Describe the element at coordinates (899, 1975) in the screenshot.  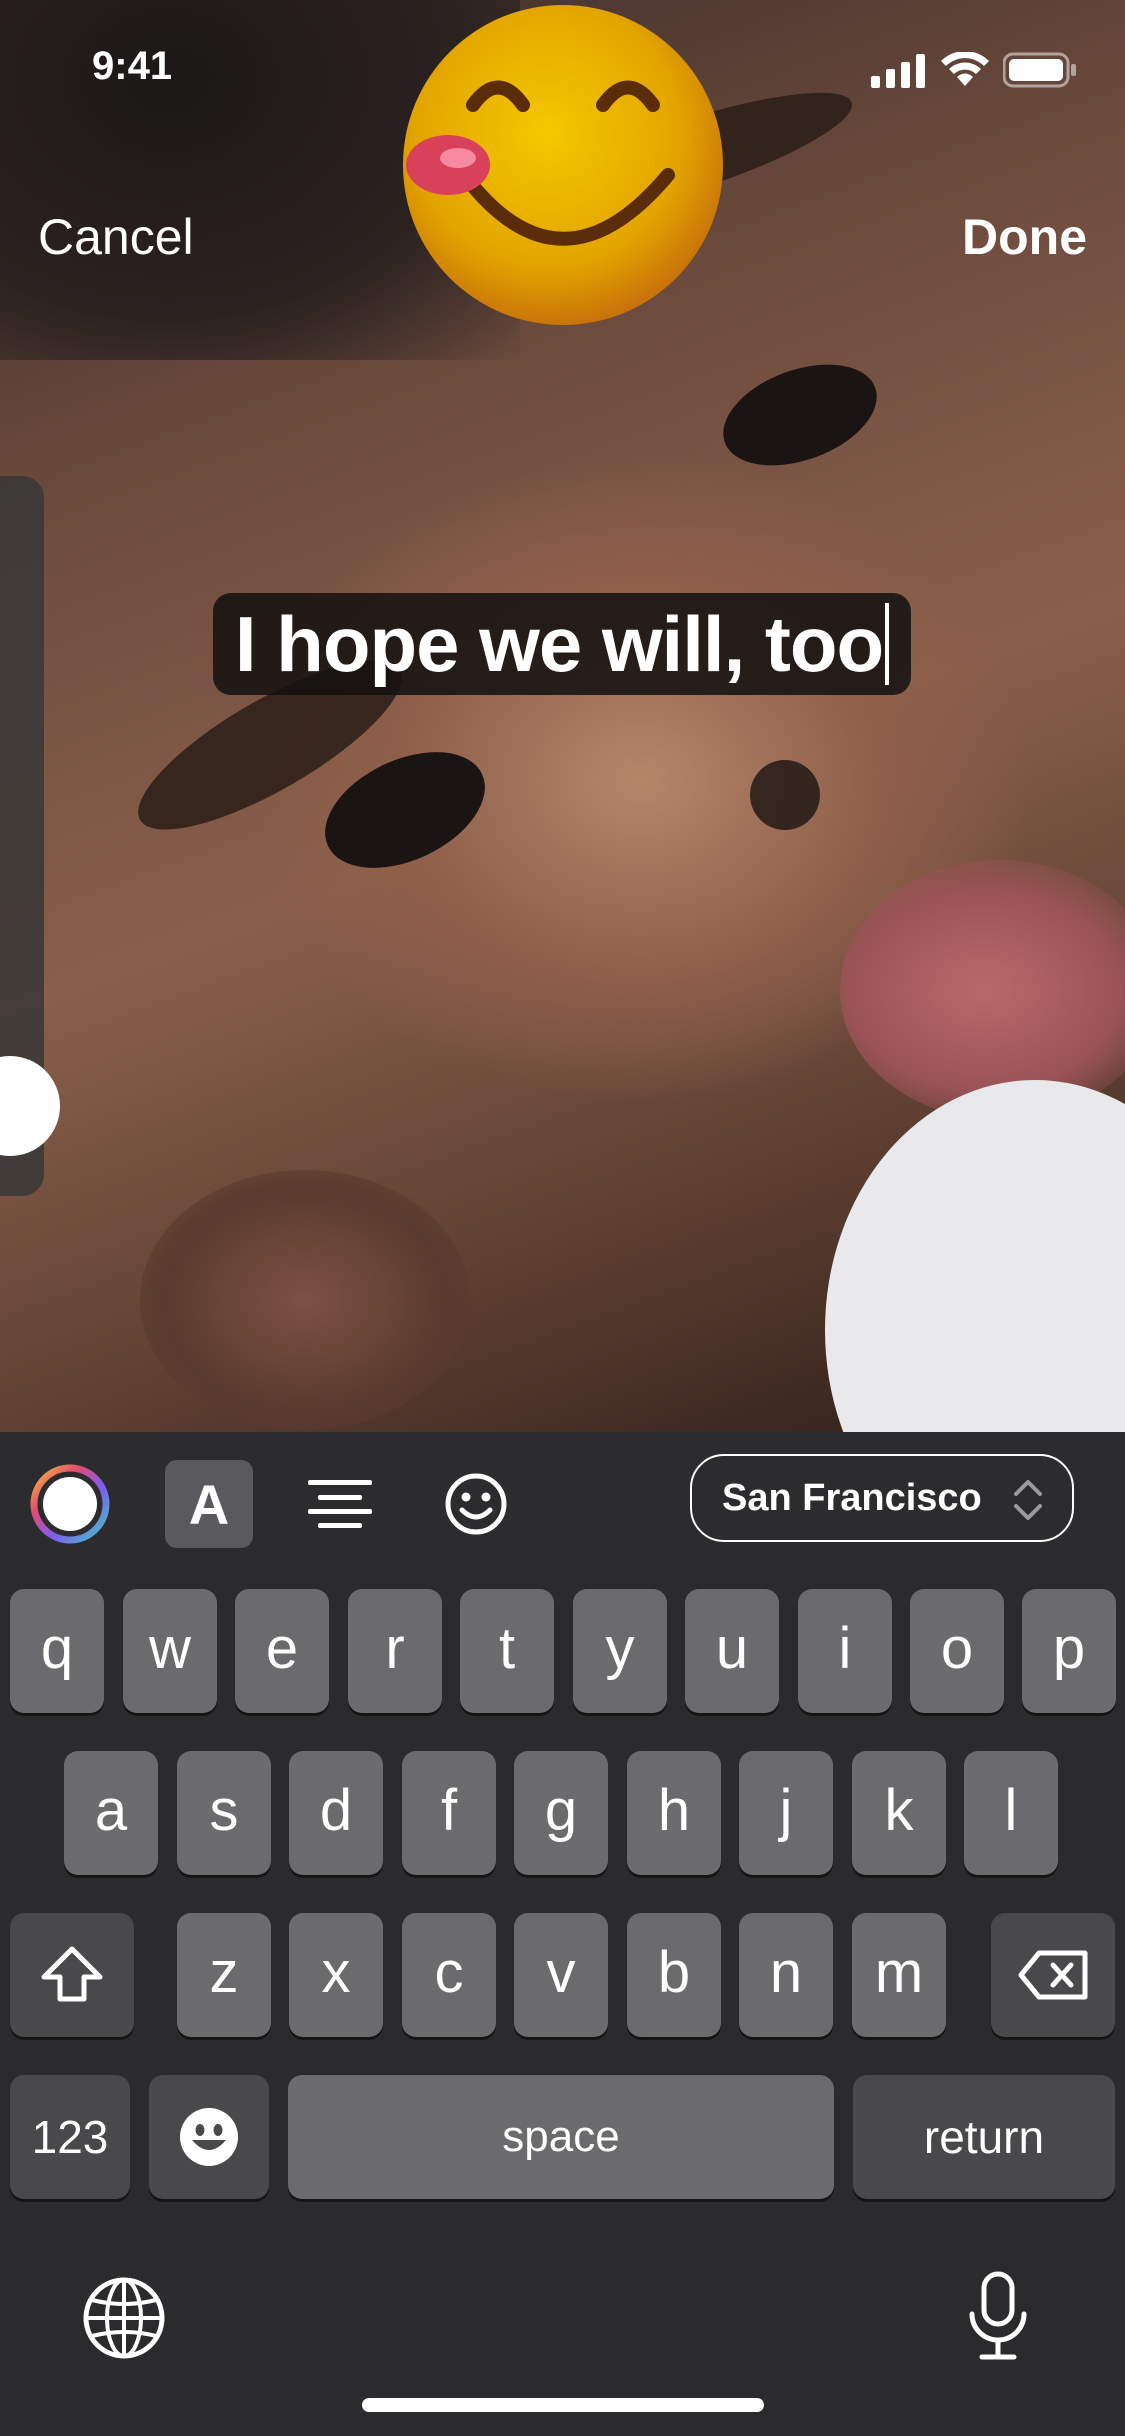
I see `key-m: m` at that location.